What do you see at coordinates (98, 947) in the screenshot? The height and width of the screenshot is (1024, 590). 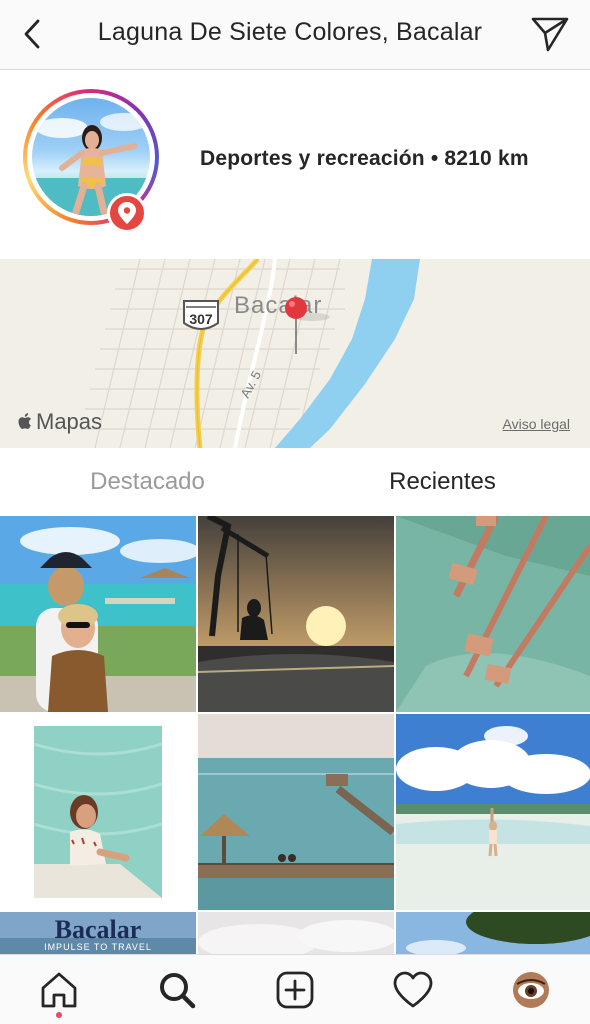 I see `banner-subtitle: IMPULSE TO TRAVEL` at bounding box center [98, 947].